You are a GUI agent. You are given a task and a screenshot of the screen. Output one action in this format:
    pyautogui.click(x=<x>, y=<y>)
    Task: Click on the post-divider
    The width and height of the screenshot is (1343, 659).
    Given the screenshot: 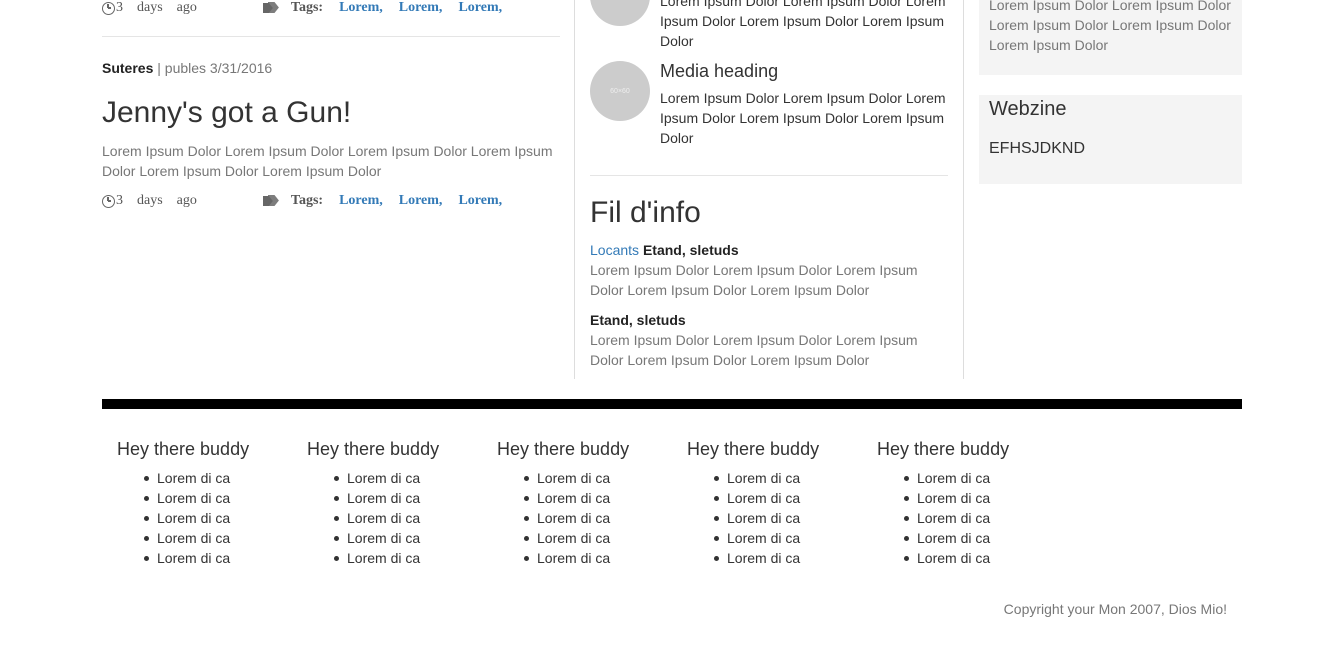 What is the action you would take?
    pyautogui.click(x=331, y=36)
    